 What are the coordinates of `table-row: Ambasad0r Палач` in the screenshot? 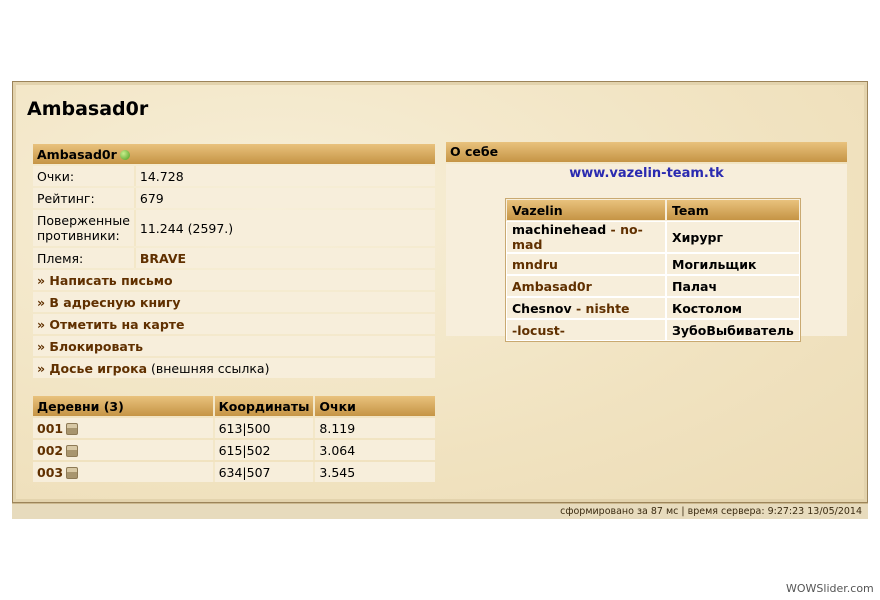 It's located at (653, 286).